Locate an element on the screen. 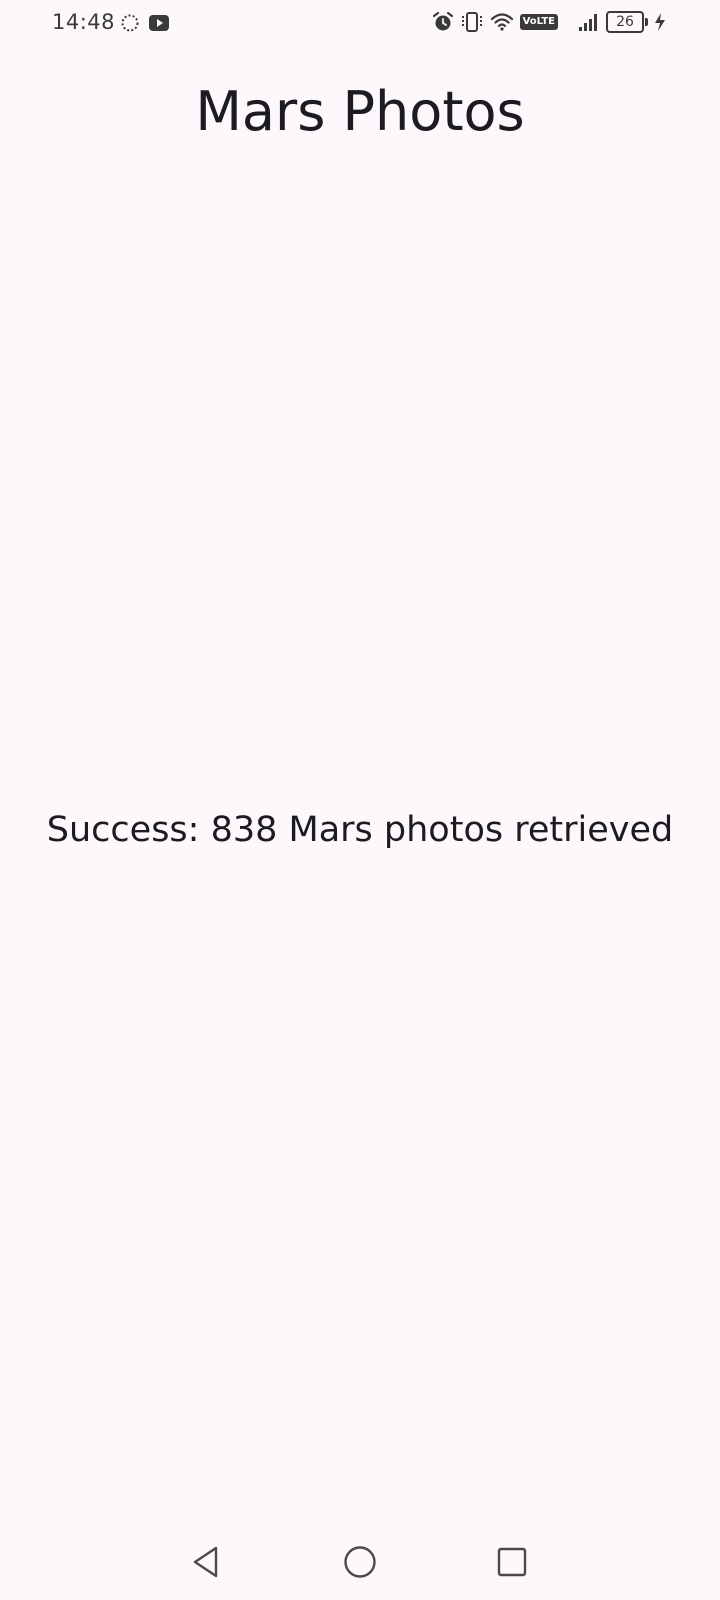  alarm-icon is located at coordinates (443, 22).